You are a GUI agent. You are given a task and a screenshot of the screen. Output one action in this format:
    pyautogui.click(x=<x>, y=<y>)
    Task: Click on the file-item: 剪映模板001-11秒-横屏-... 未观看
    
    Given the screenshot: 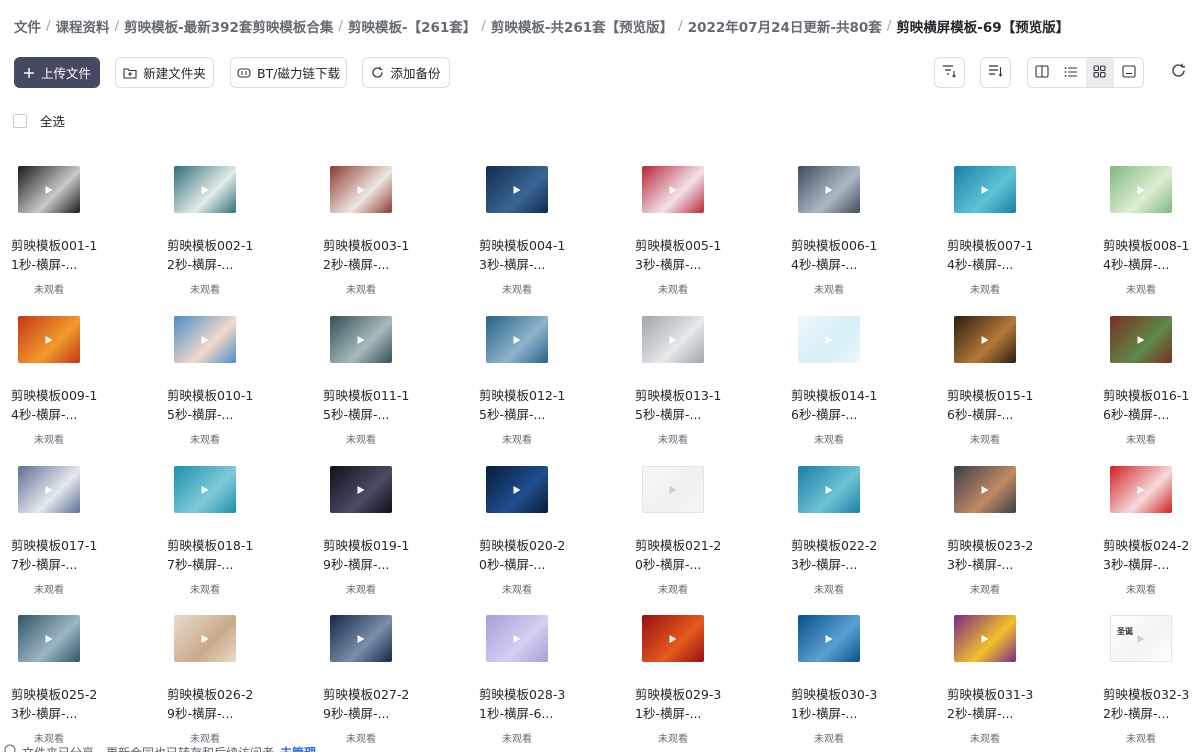 What is the action you would take?
    pyautogui.click(x=60, y=225)
    